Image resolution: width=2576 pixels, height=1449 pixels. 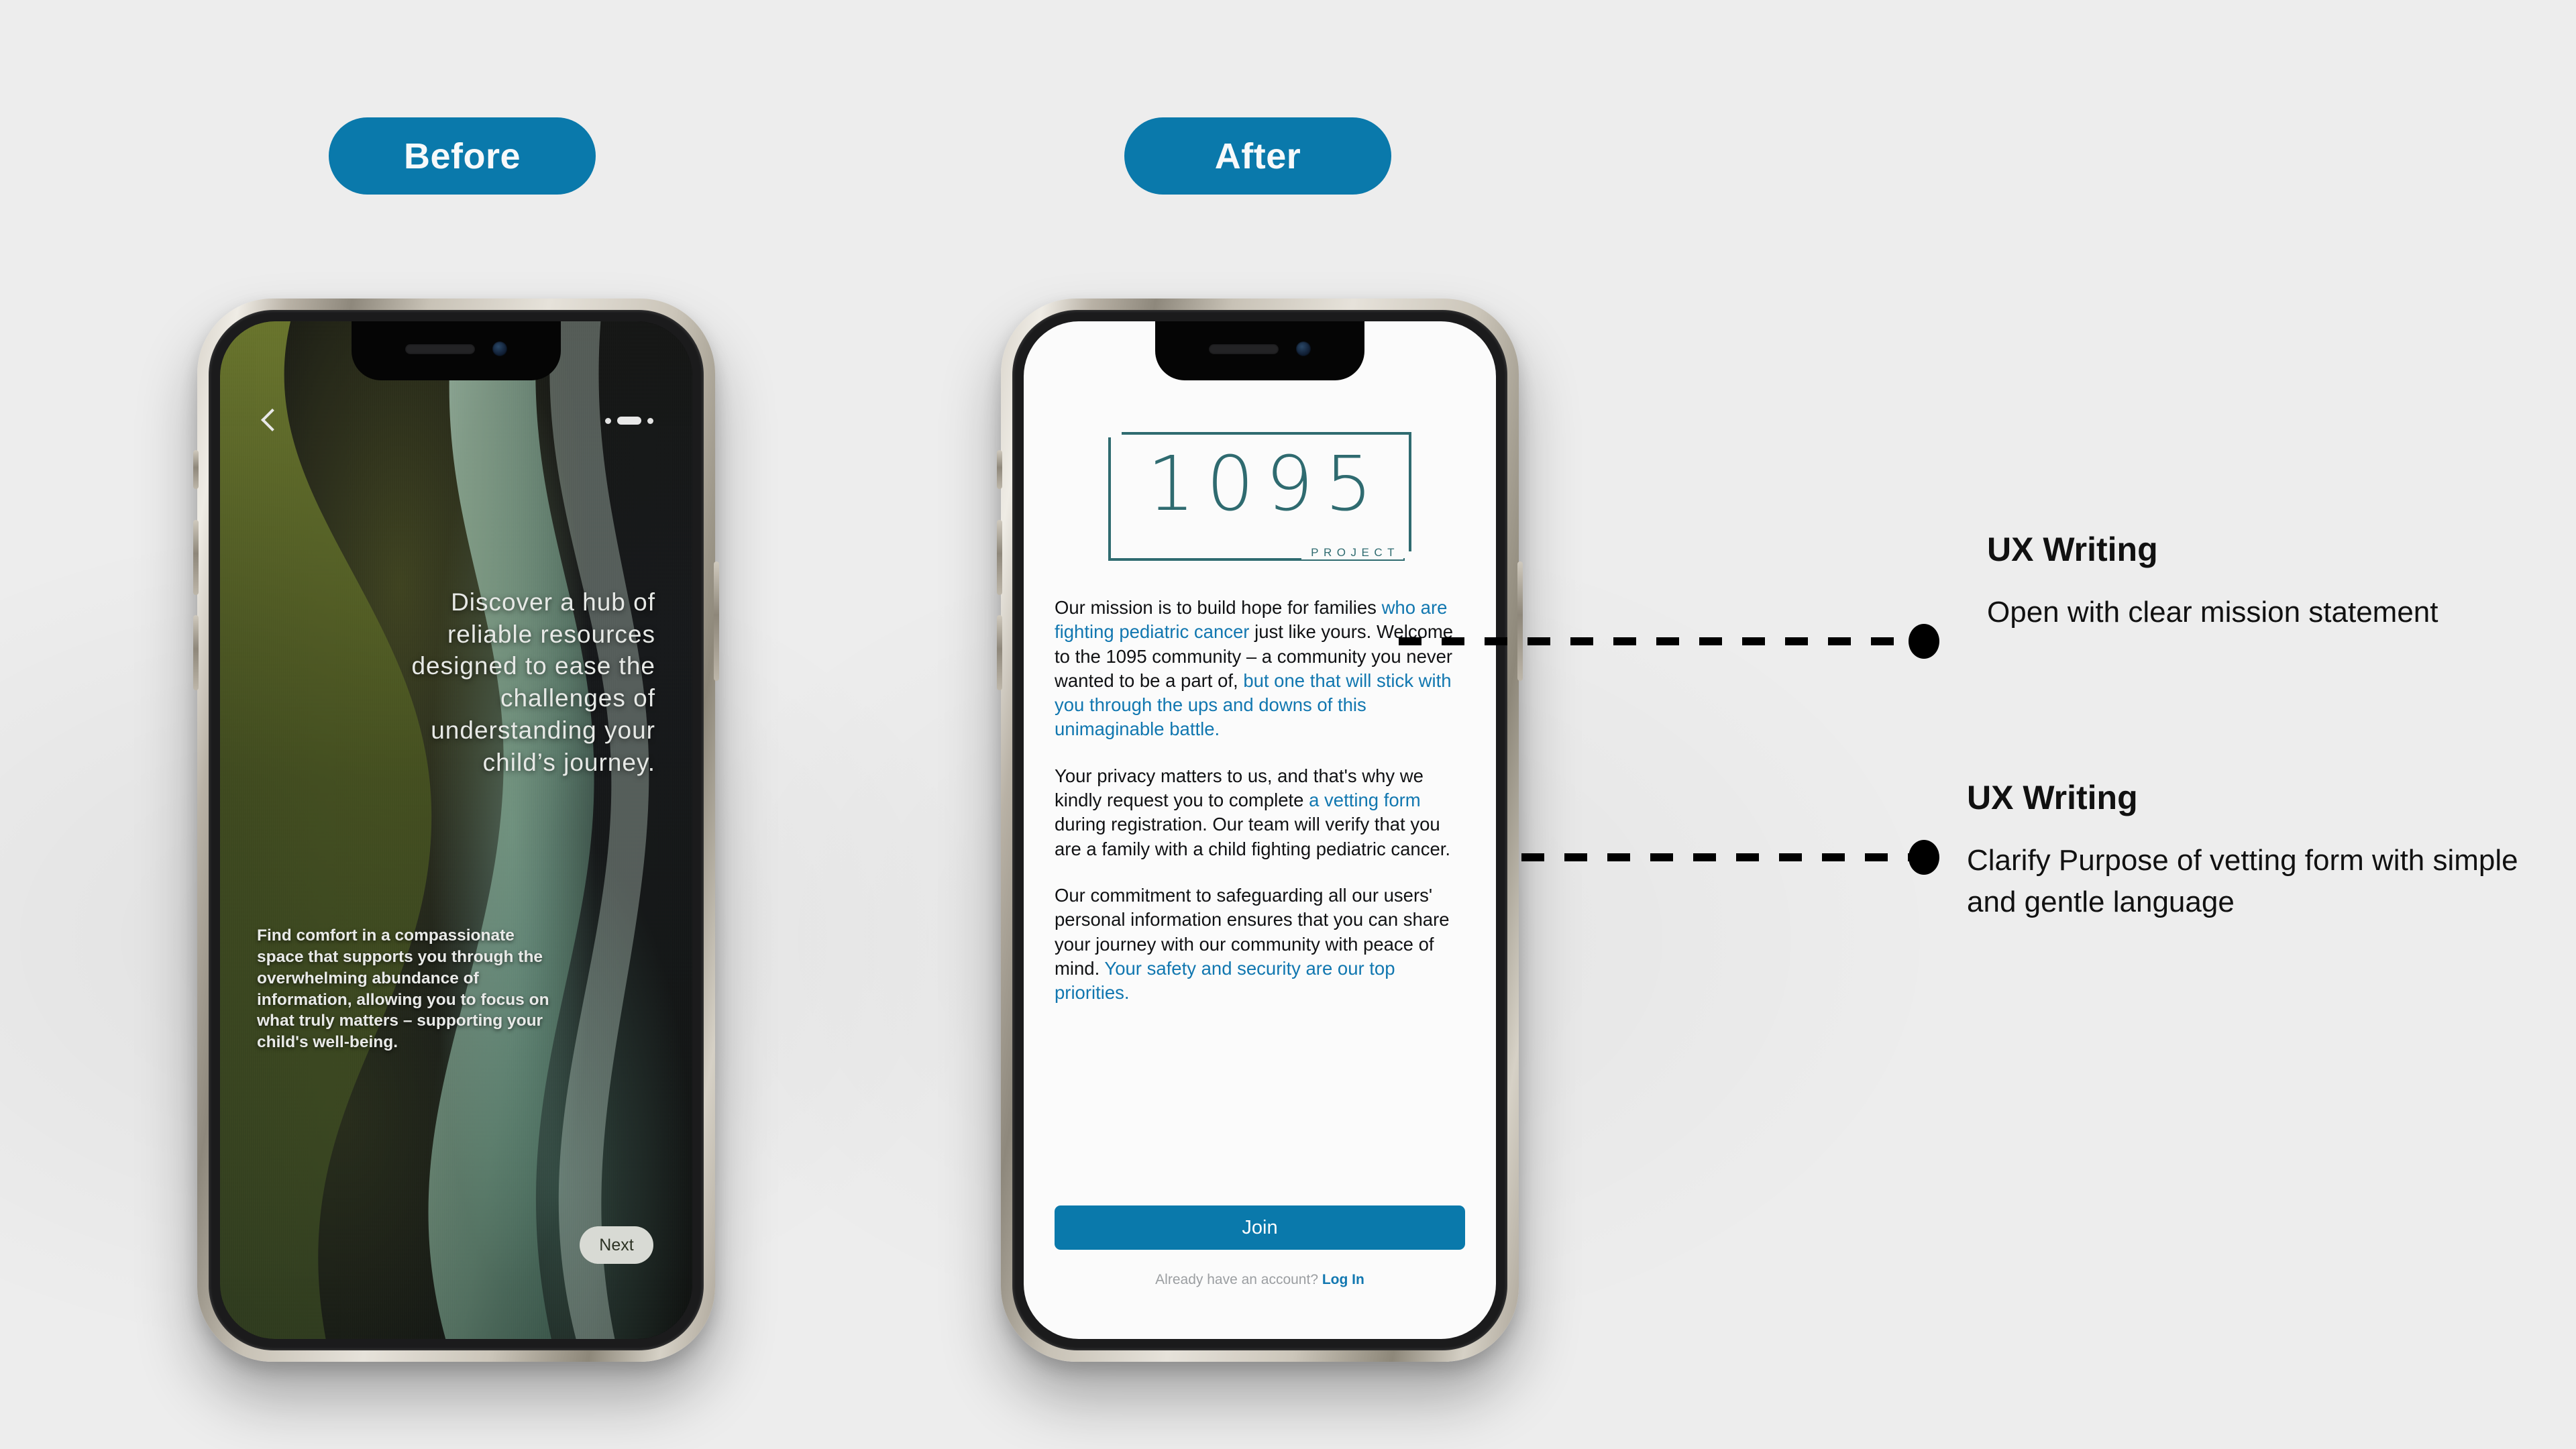 I want to click on page-indicator, so click(x=629, y=421).